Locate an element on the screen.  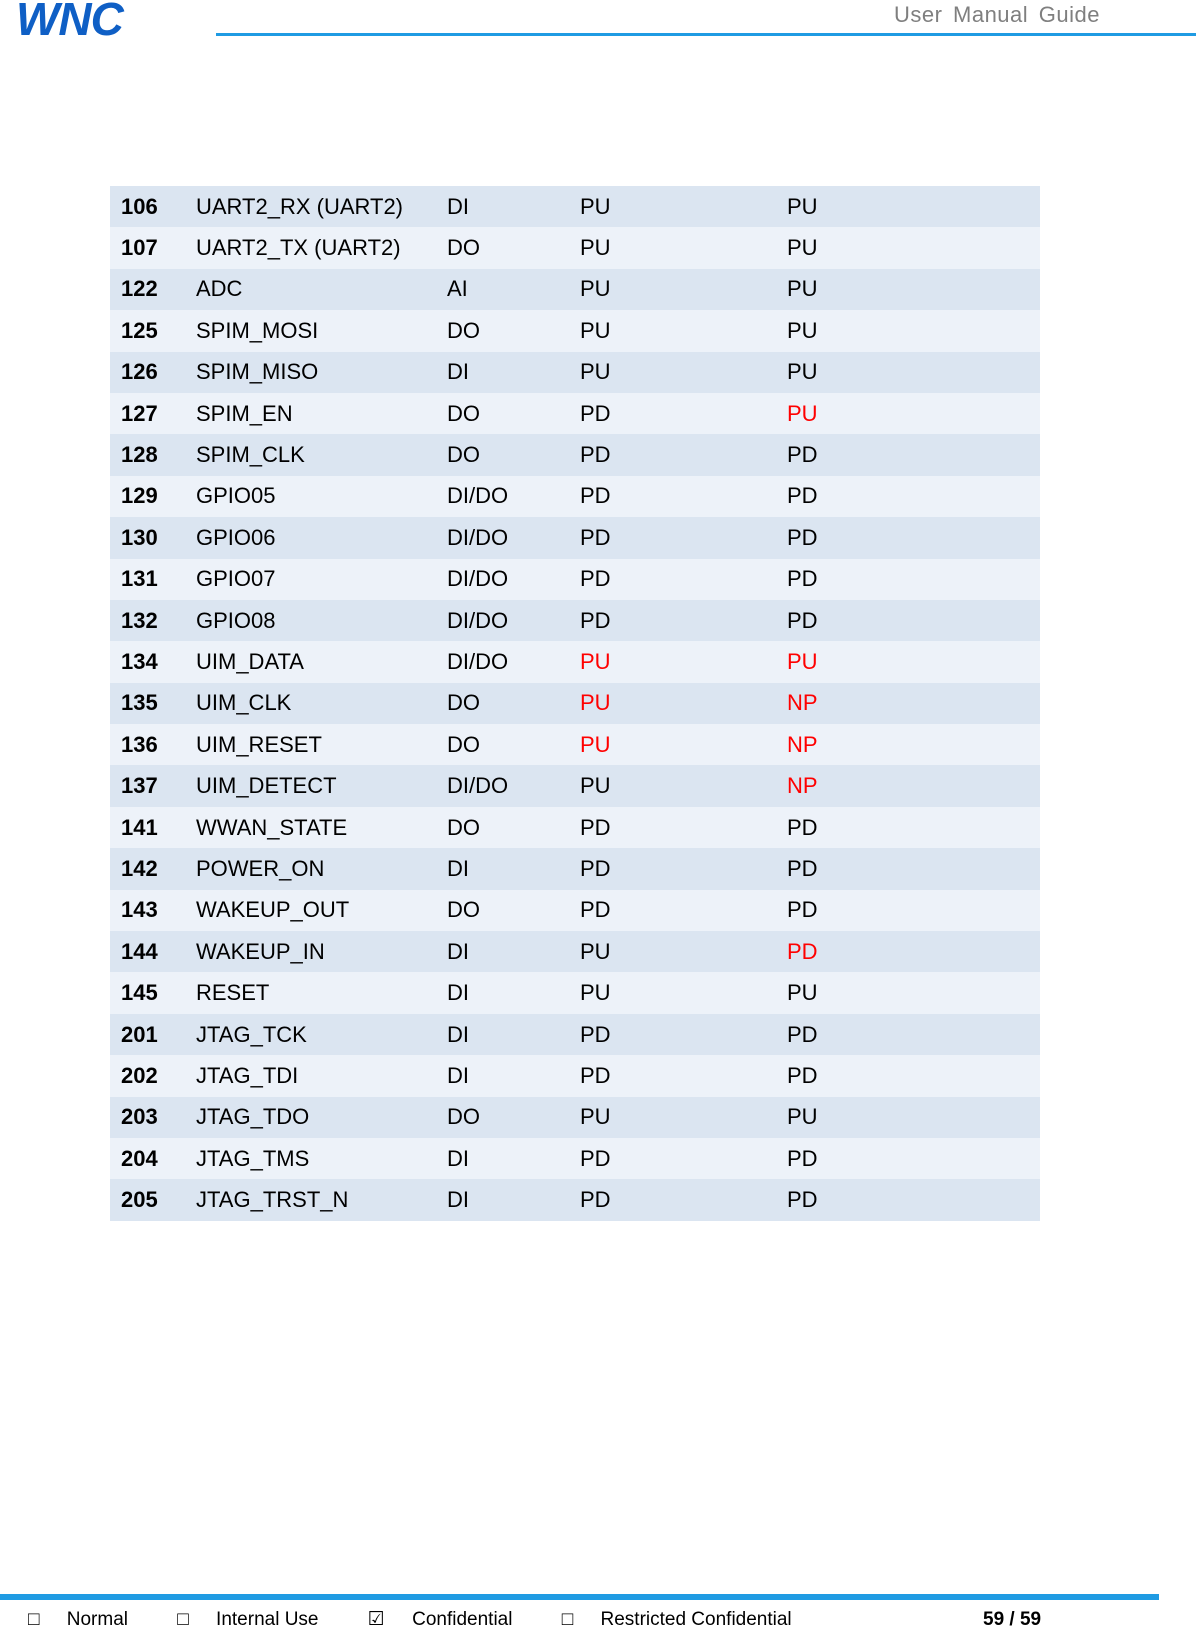
table-row: 130 GPIO06 DI/DO PD PD is located at coordinates (575, 538).